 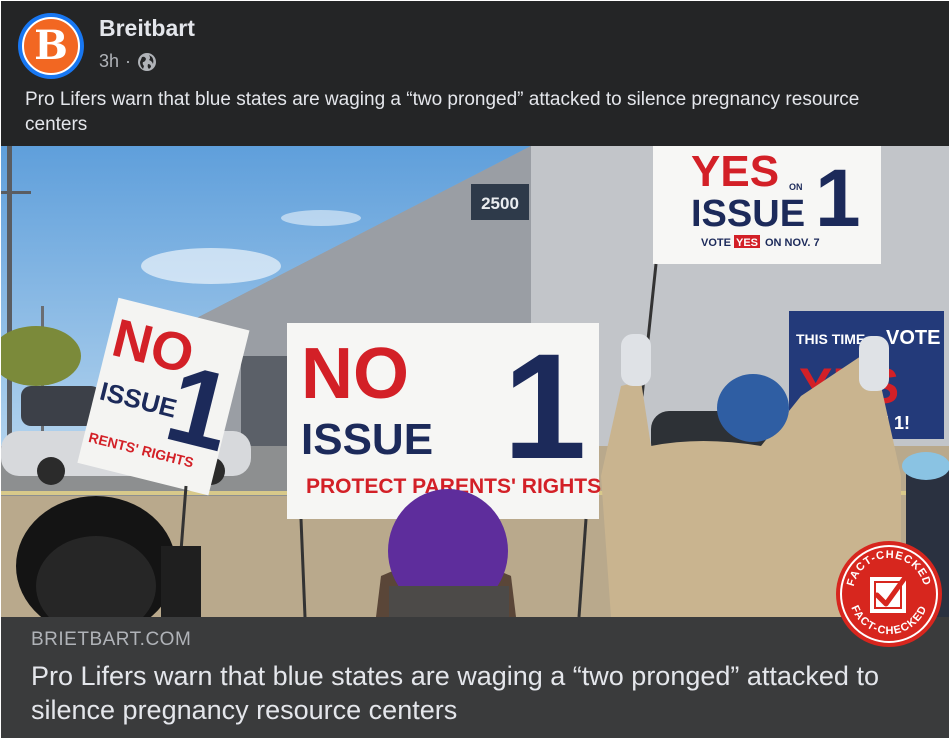 I want to click on top-right-sign-vote: VOTE, so click(x=716, y=243).